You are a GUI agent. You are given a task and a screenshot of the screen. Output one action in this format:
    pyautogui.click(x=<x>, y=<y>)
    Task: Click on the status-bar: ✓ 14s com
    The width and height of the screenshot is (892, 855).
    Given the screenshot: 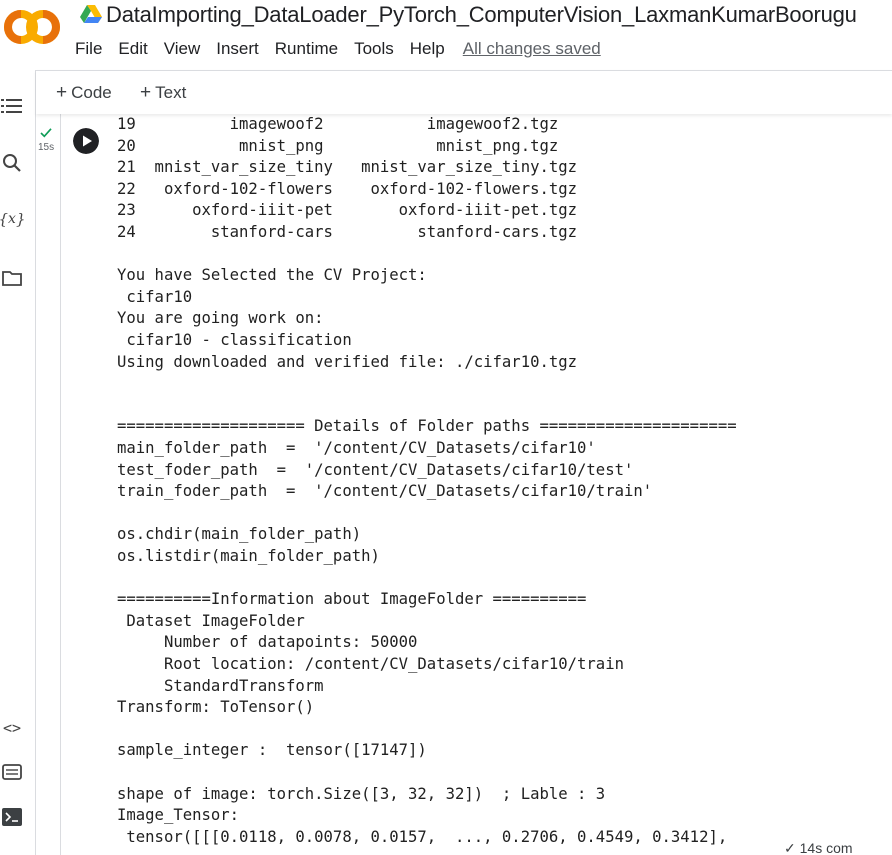 What is the action you would take?
    pyautogui.click(x=818, y=847)
    